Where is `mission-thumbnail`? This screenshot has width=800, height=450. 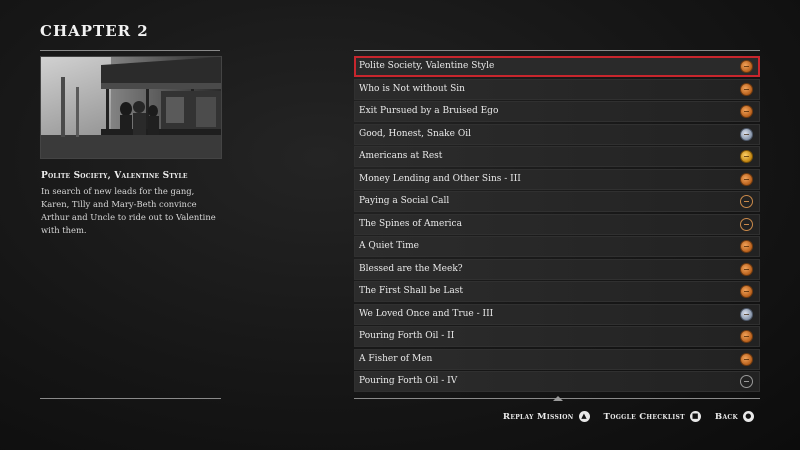 mission-thumbnail is located at coordinates (131, 107).